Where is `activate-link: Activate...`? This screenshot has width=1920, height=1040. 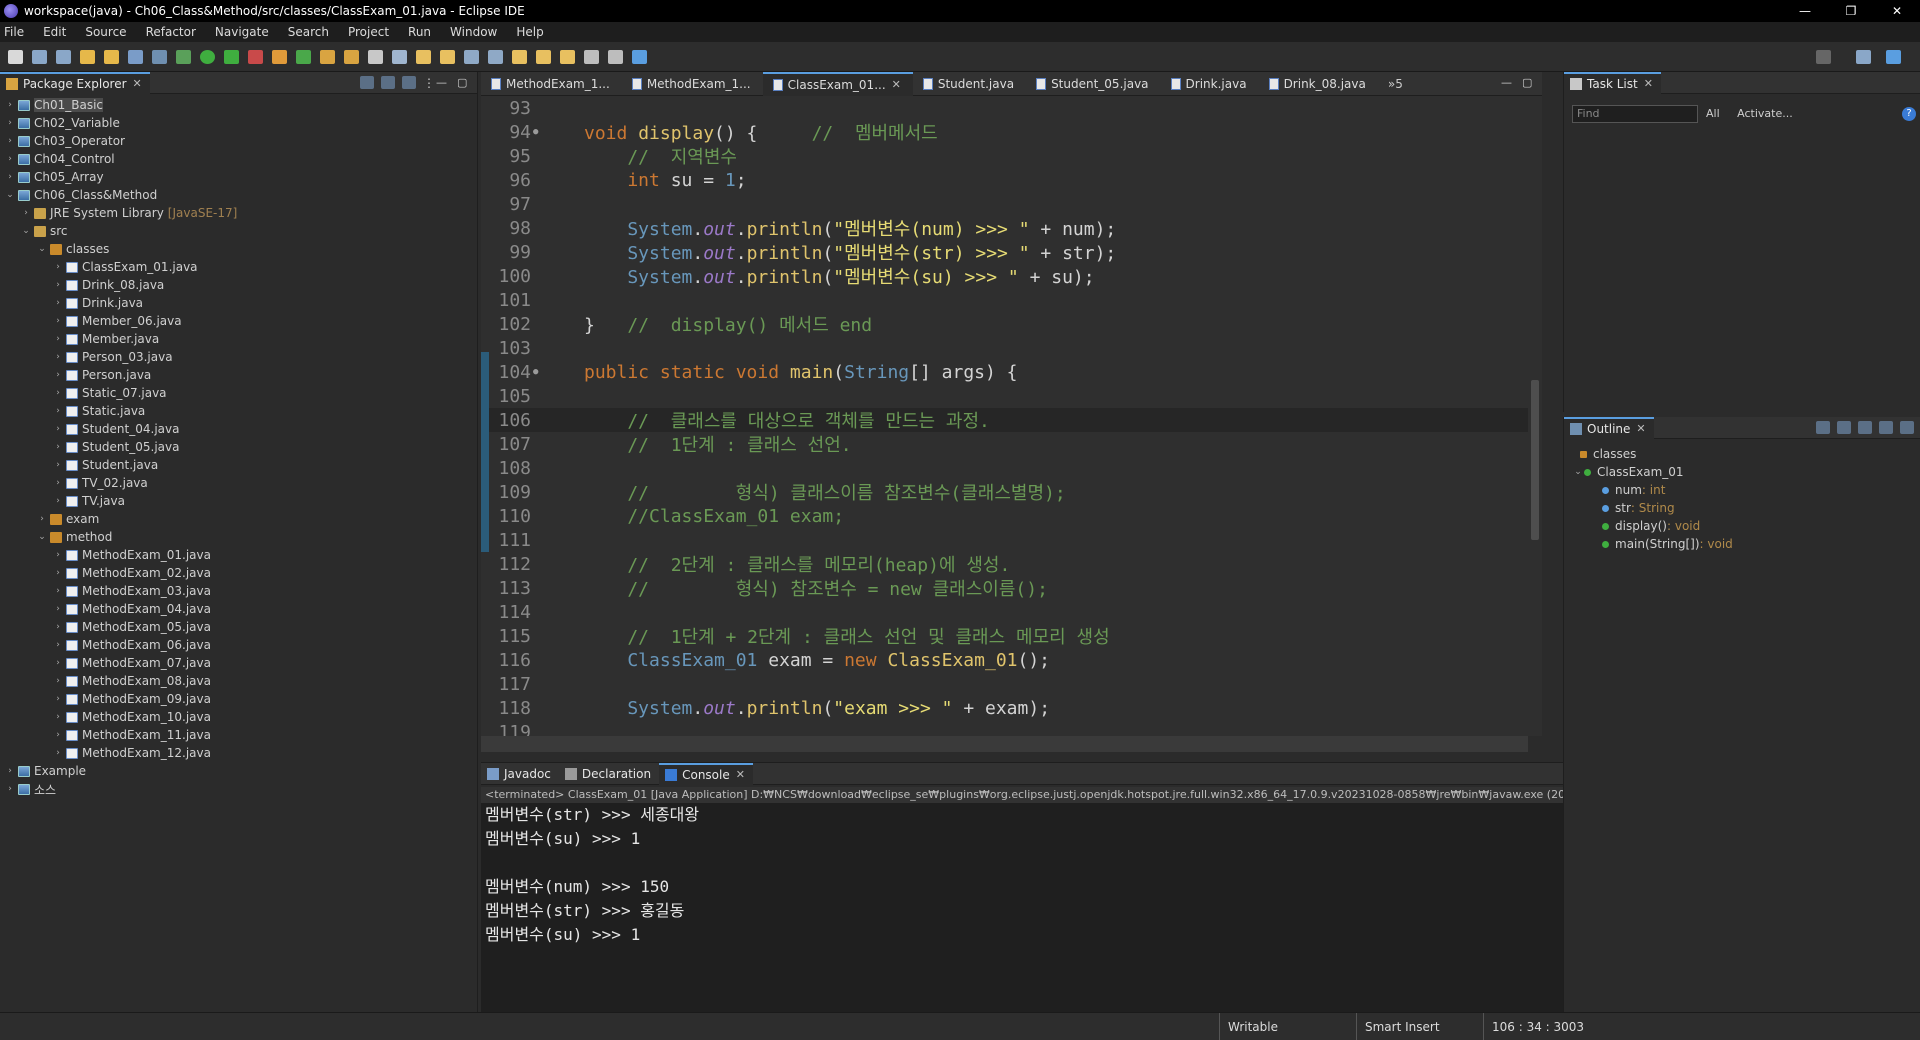 activate-link: Activate... is located at coordinates (1765, 113).